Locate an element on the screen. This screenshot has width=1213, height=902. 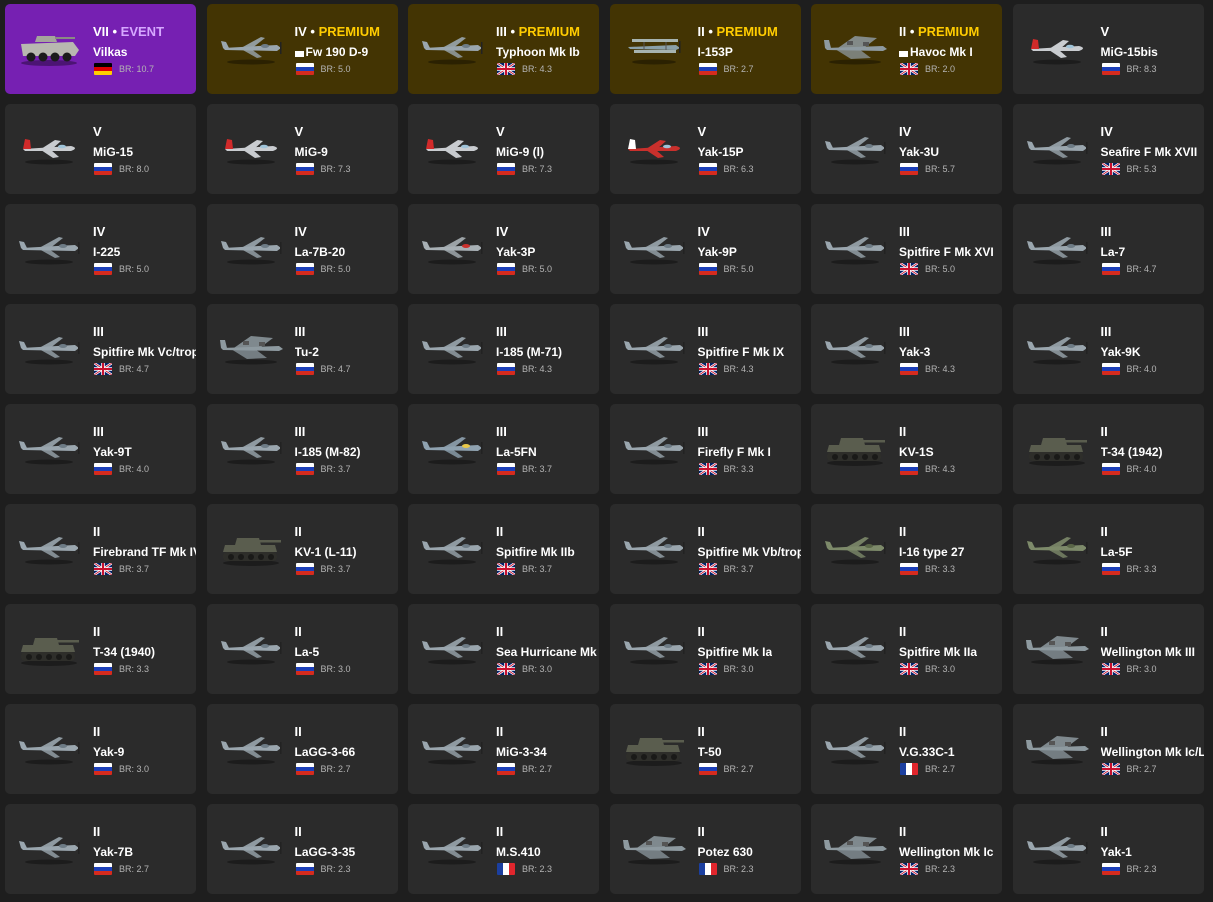
vehicle-card-yak-7b: II Yak-7B BR: 2.7 is located at coordinates (100, 849).